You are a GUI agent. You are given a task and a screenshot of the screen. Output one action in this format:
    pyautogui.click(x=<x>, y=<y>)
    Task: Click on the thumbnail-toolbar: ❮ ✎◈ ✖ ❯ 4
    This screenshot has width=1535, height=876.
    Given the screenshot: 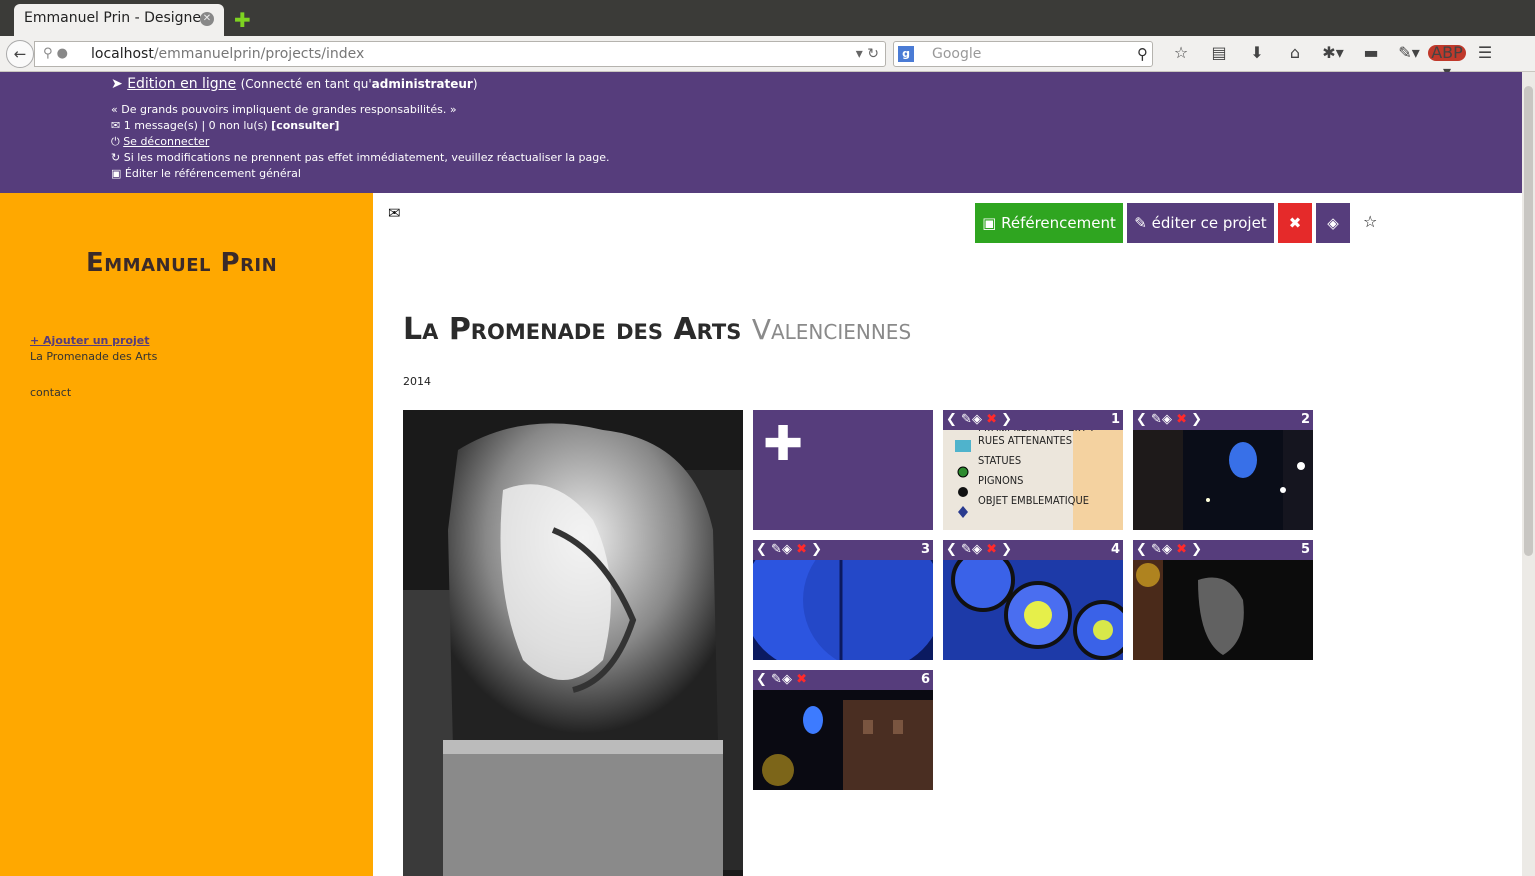 What is the action you would take?
    pyautogui.click(x=1033, y=550)
    